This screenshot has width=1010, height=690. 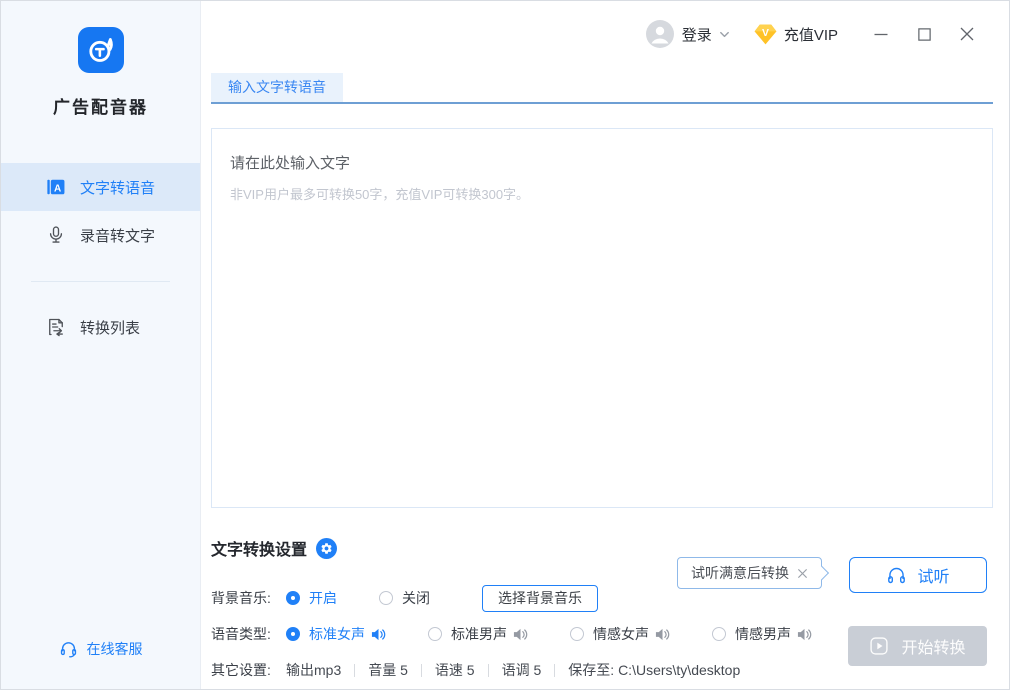 What do you see at coordinates (933, 648) in the screenshot?
I see `convert-label: 开始转换` at bounding box center [933, 648].